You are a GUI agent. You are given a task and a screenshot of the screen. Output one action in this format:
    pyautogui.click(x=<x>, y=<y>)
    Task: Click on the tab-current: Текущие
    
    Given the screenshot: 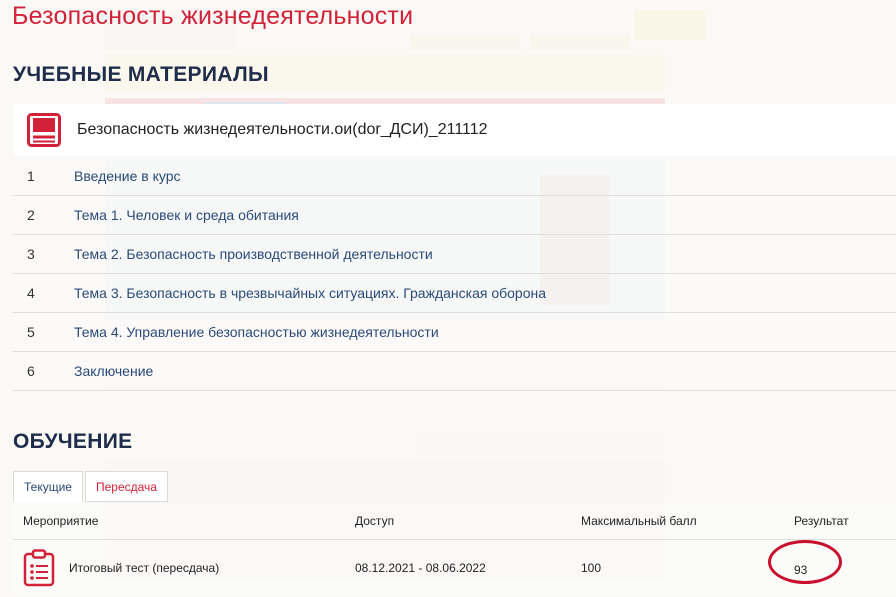 What is the action you would take?
    pyautogui.click(x=48, y=486)
    